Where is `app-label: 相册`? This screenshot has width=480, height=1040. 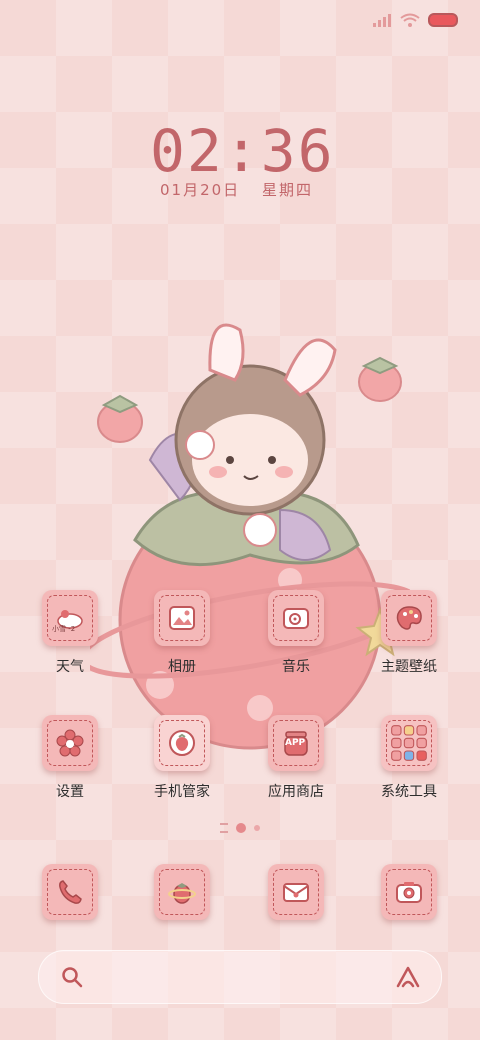 app-label: 相册 is located at coordinates (182, 667).